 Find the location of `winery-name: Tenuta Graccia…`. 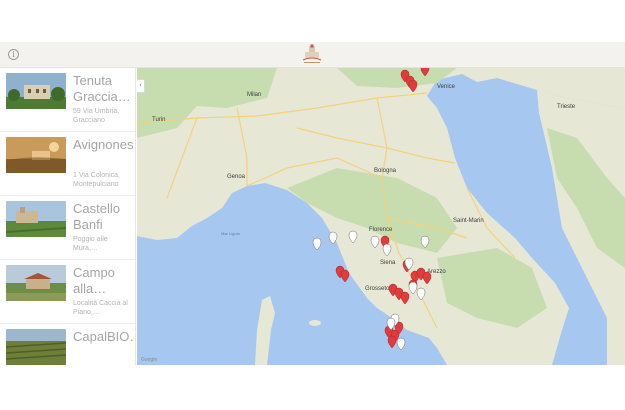

winery-name: Tenuta Graccia… is located at coordinates (103, 89).